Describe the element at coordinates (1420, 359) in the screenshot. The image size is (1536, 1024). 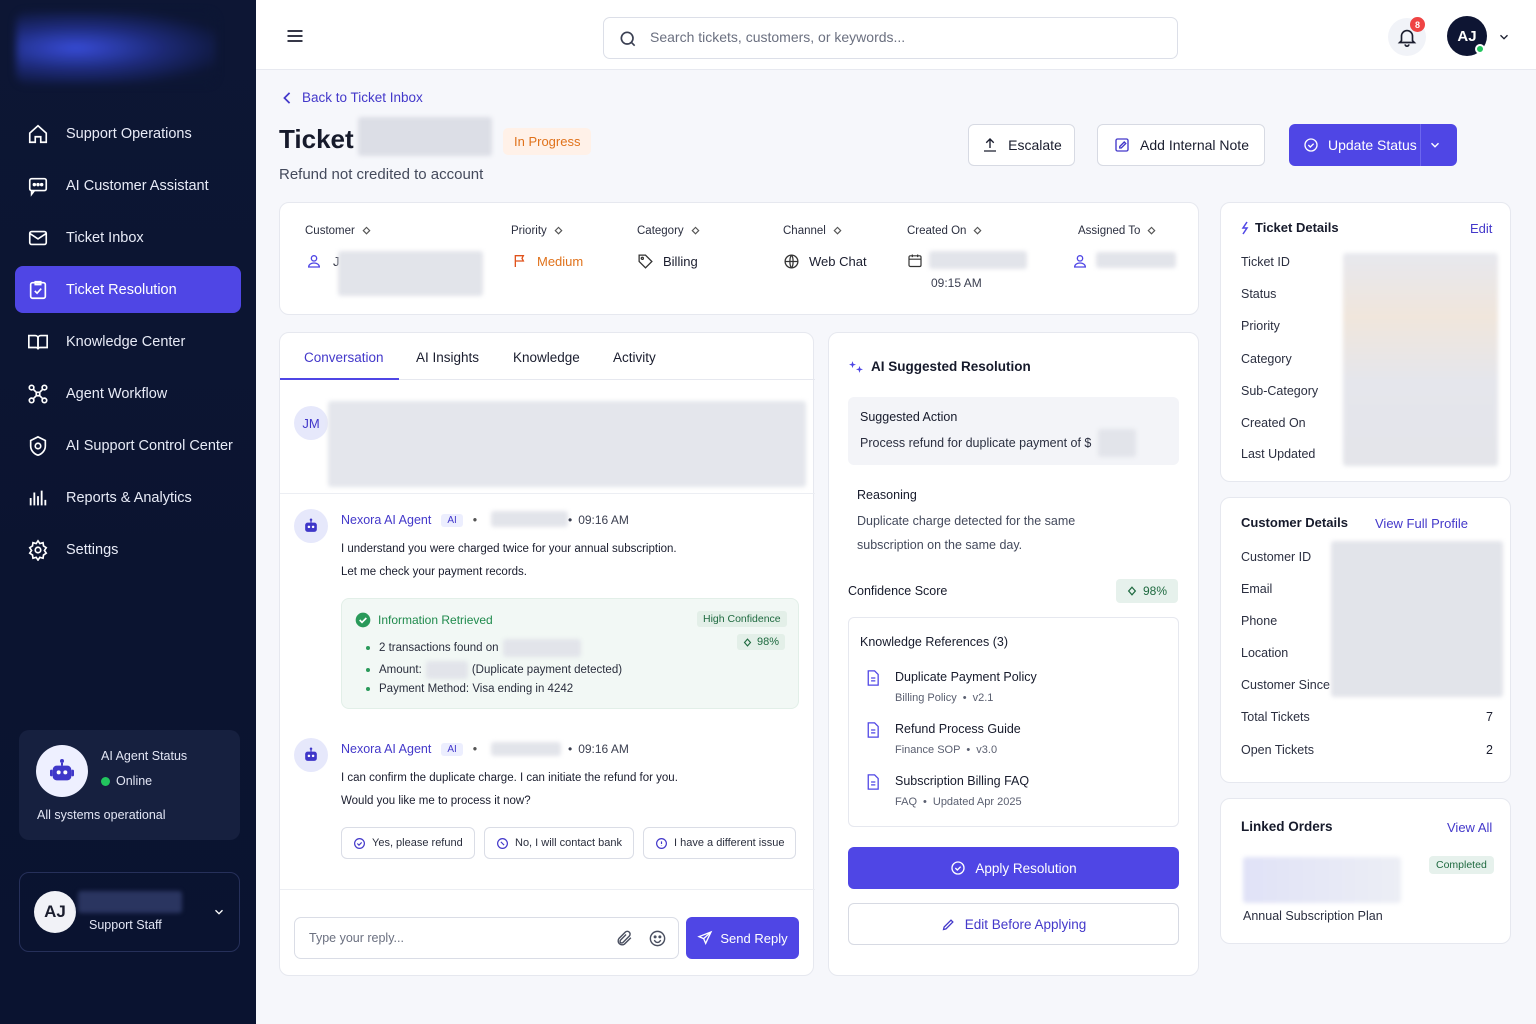
I see `ticket-details-values-redacted` at that location.